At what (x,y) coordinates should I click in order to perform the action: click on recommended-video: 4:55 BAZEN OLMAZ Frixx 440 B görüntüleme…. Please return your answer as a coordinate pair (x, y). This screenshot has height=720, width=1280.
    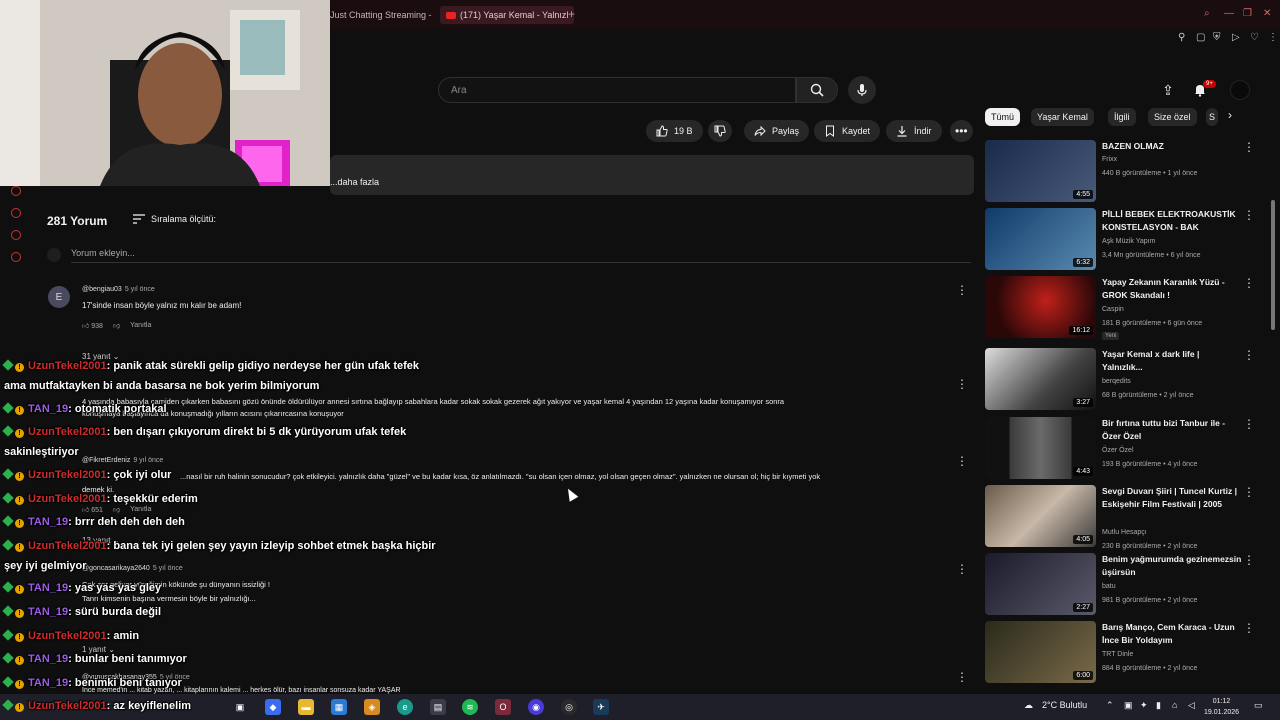
    Looking at the image, I should click on (1125, 172).